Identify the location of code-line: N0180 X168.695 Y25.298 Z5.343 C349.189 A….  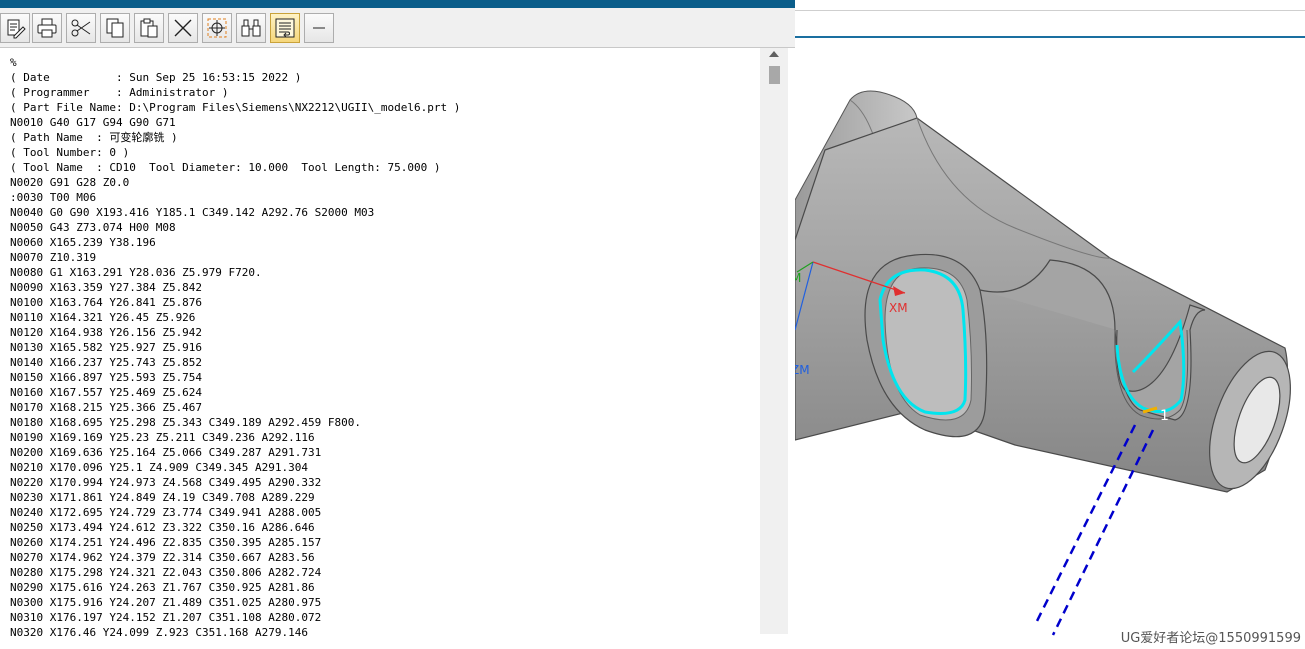
(185, 422).